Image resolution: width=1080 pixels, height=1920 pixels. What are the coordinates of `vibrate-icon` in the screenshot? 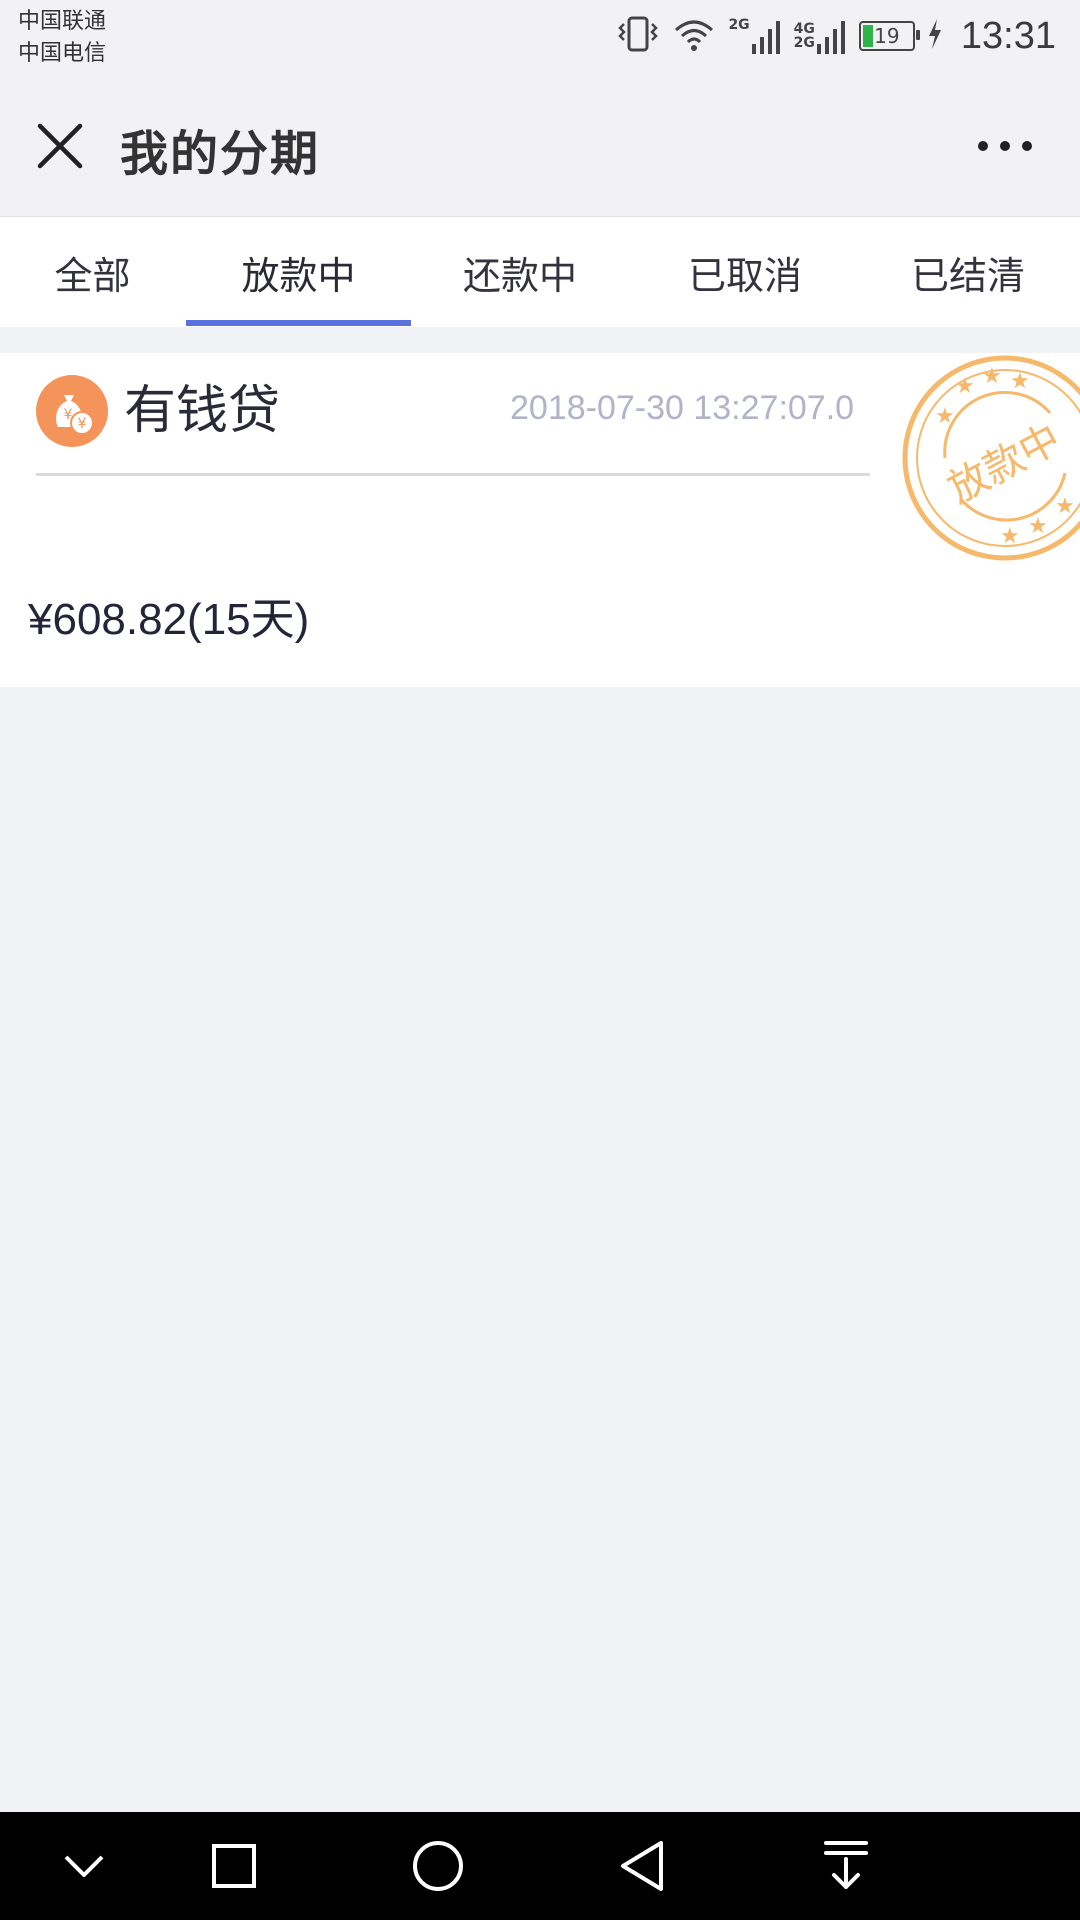 It's located at (638, 36).